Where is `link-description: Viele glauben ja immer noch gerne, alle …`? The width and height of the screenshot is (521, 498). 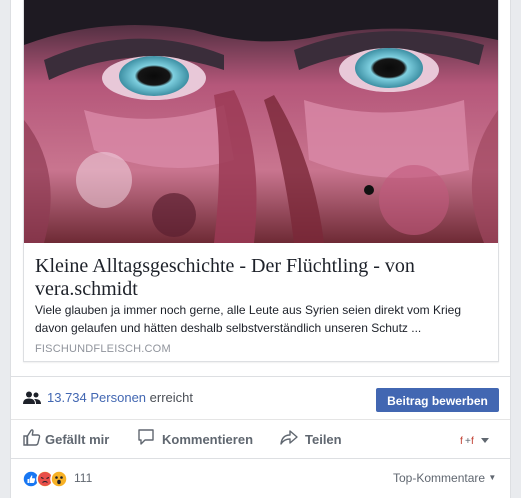 link-description: Viele glauben ja immer noch gerne, alle … is located at coordinates (248, 319).